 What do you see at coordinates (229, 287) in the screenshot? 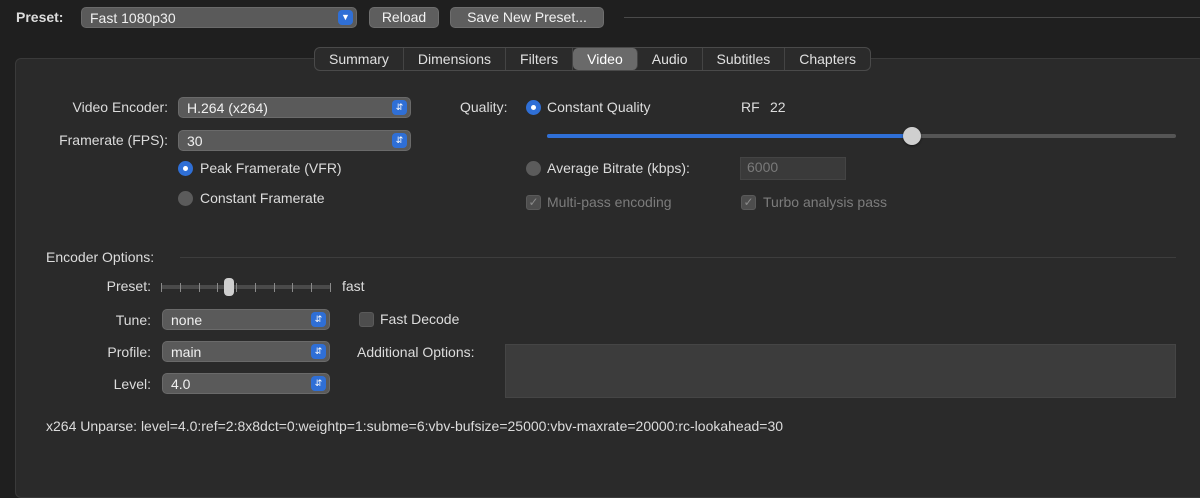
I see `preset-slider-knob` at bounding box center [229, 287].